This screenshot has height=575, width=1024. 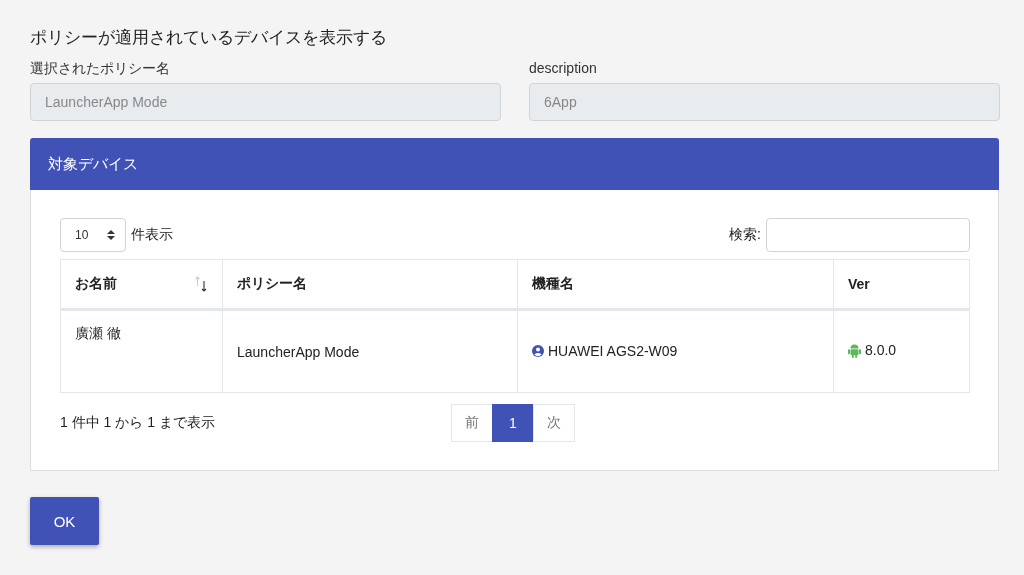 What do you see at coordinates (554, 423) in the screenshot?
I see `page-button: 次` at bounding box center [554, 423].